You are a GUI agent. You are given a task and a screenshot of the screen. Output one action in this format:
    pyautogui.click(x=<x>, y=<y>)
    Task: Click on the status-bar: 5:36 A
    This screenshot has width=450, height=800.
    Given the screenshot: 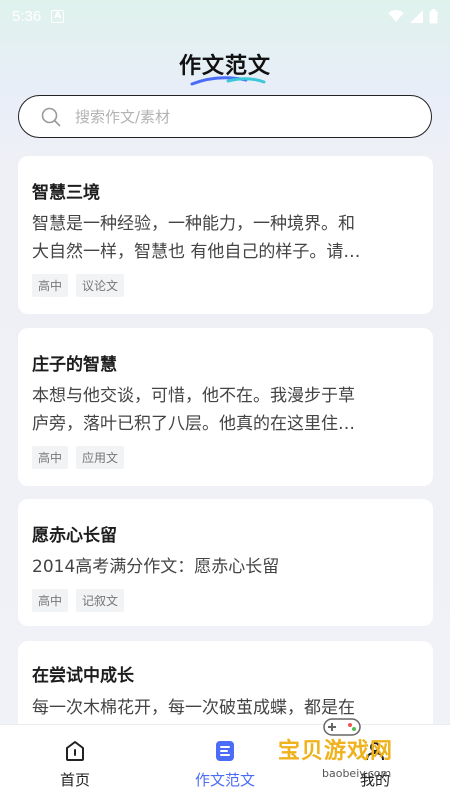 What is the action you would take?
    pyautogui.click(x=225, y=16)
    